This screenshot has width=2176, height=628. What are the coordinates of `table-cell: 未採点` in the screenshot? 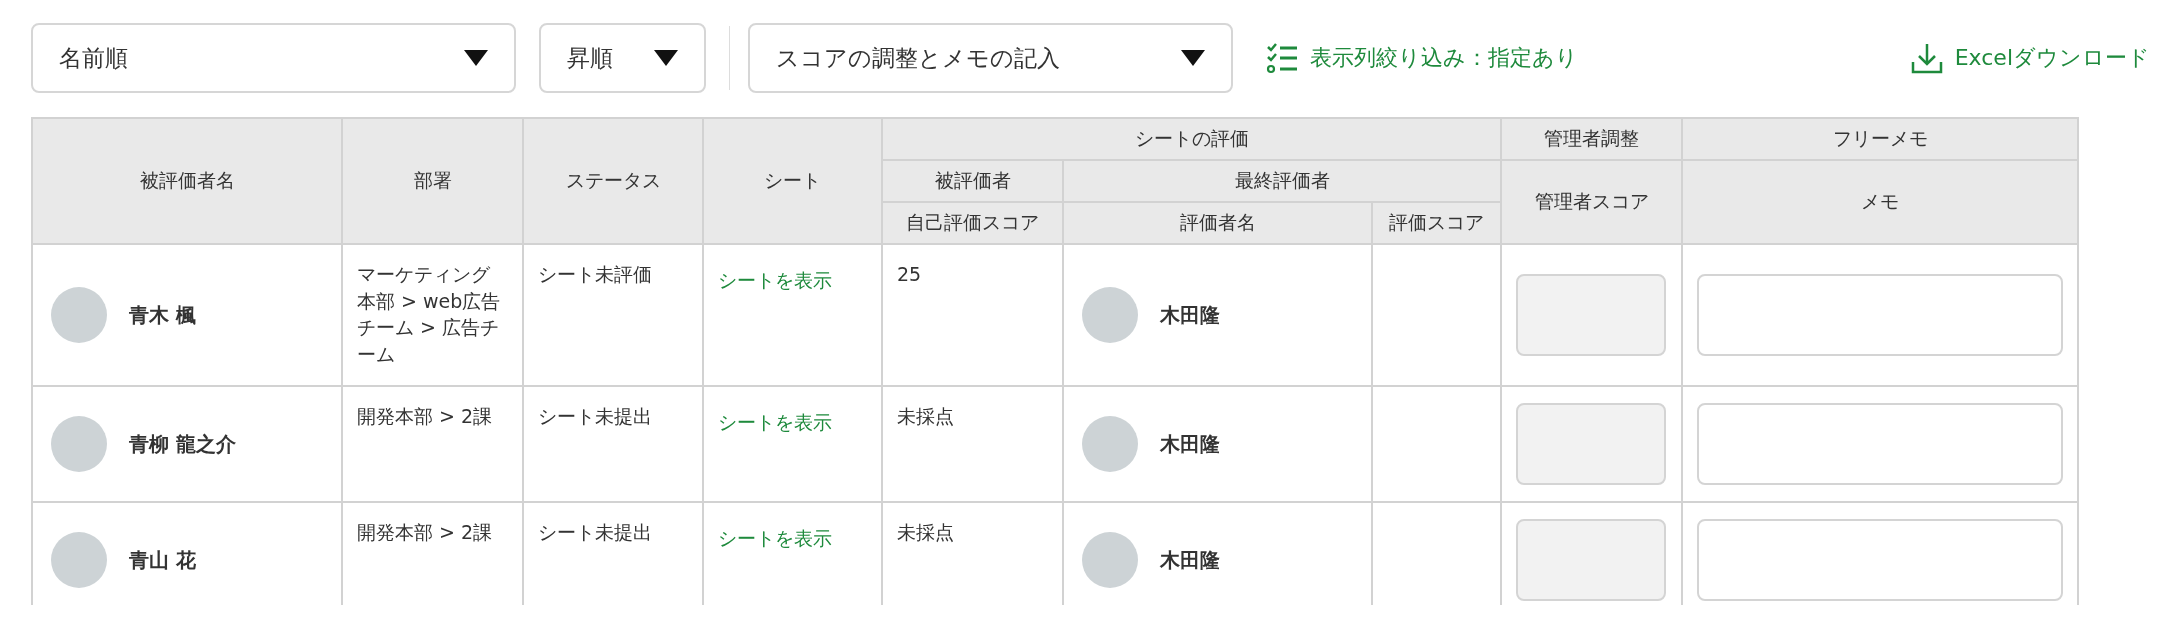 It's located at (972, 444).